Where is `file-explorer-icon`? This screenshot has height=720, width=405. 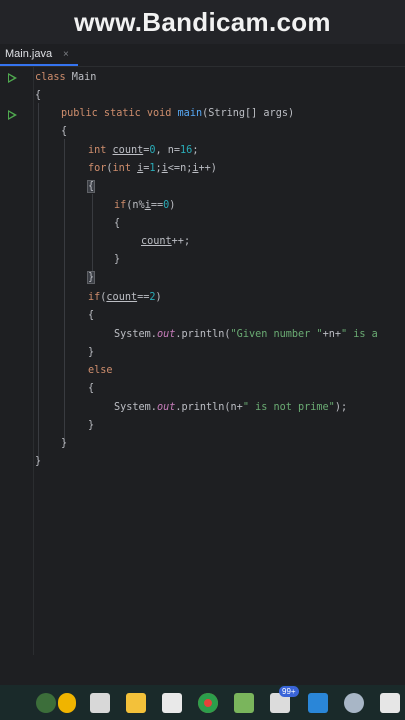
file-explorer-icon is located at coordinates (136, 703).